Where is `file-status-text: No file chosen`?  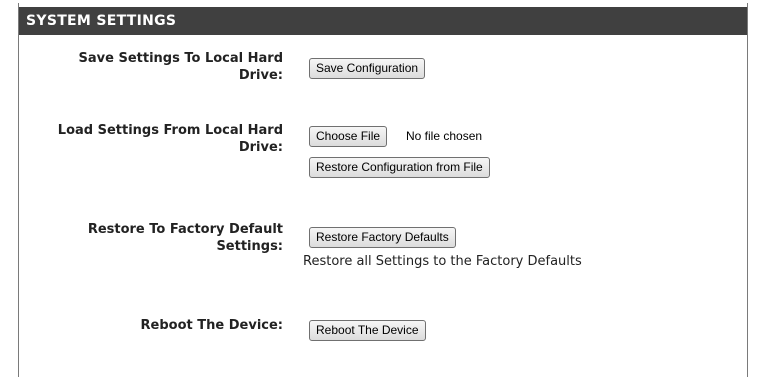 file-status-text: No file chosen is located at coordinates (444, 136).